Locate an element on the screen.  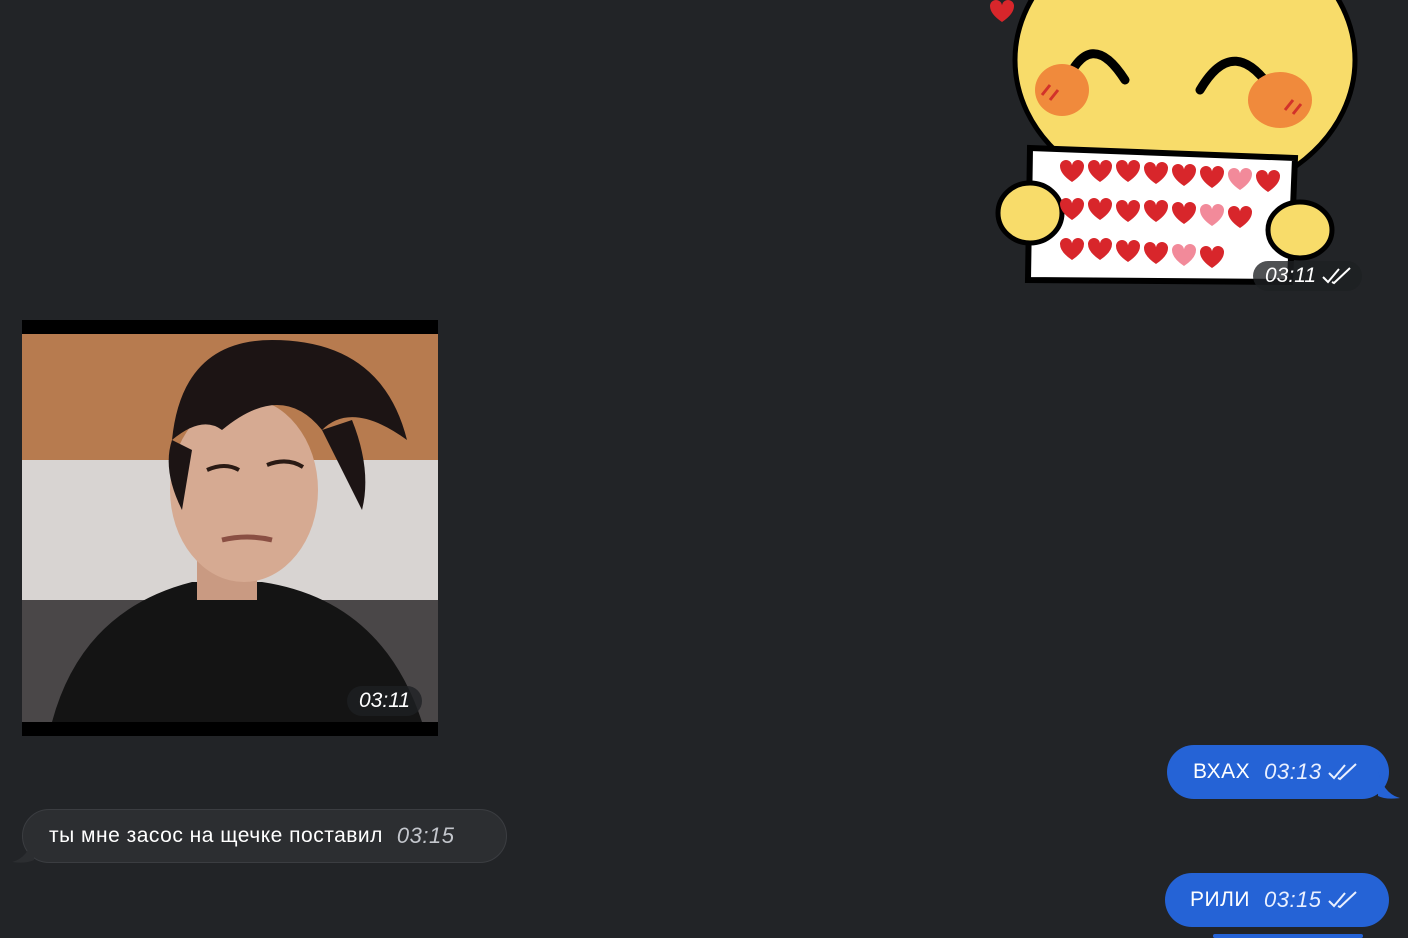
photo-message: 03:11 is located at coordinates (230, 528).